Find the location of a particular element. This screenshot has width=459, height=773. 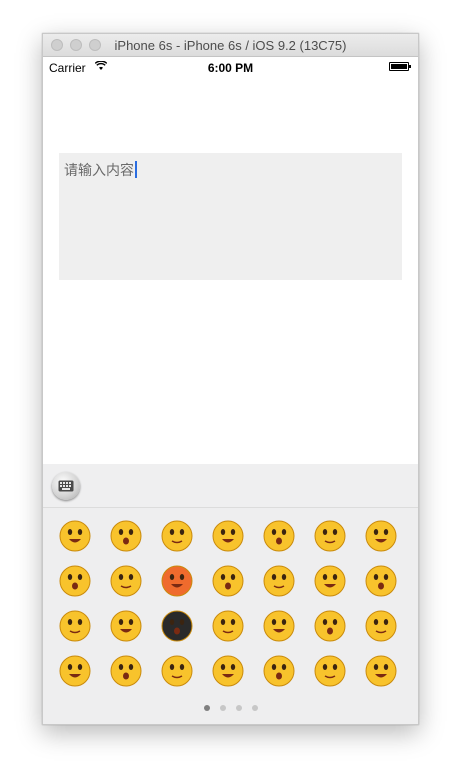

window-title: iPhone 6s - iPhone 6s / iOS 9.2 (13C75) is located at coordinates (230, 45).